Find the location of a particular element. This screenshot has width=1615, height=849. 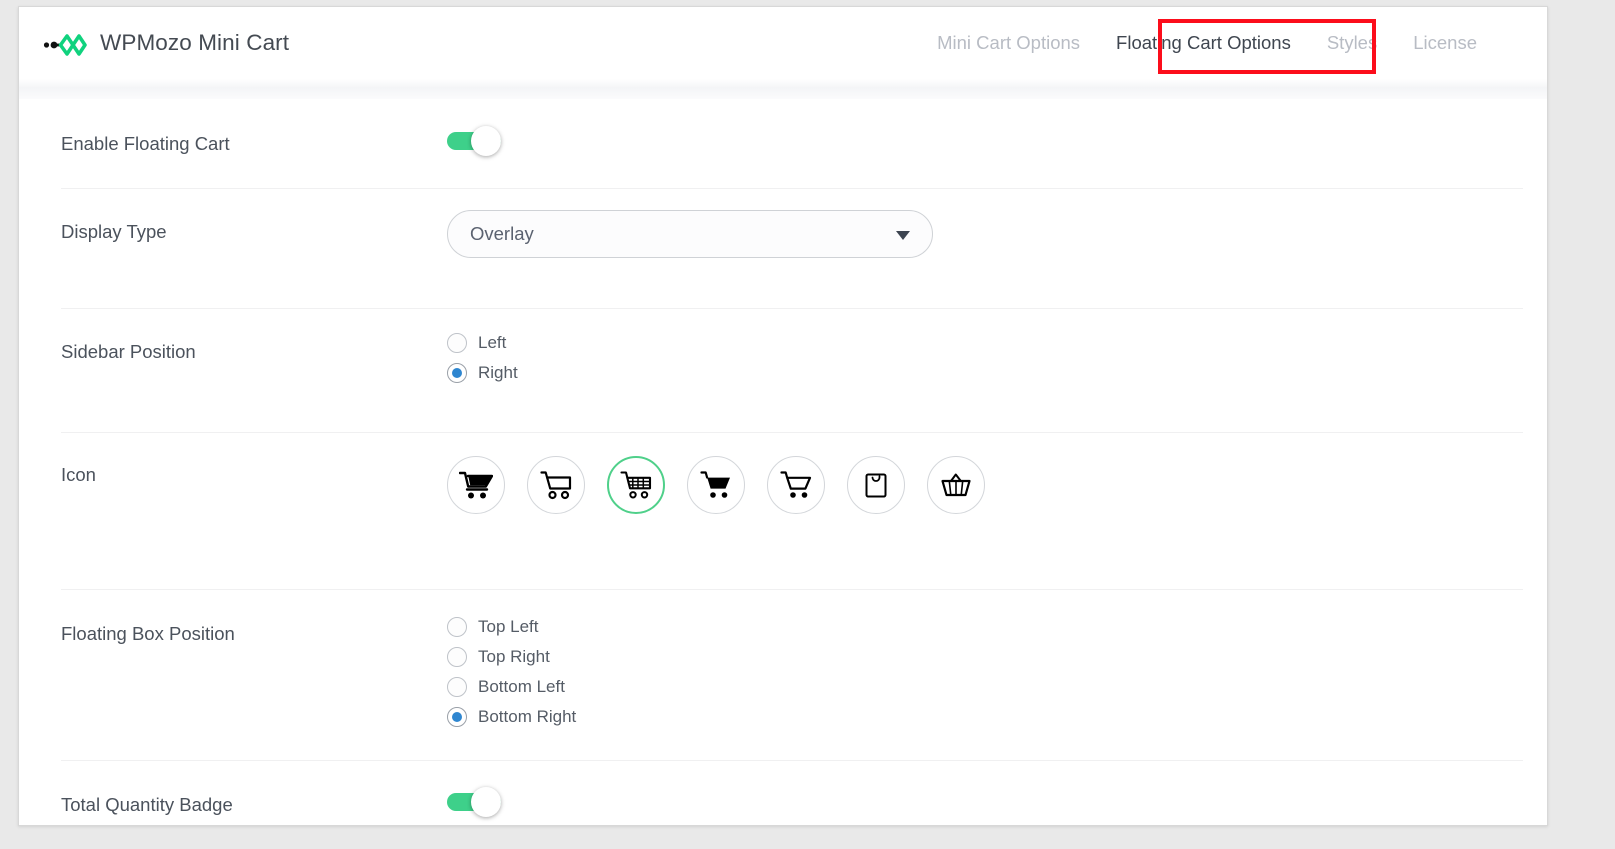

icon-option-cart-outline-trapezoid is located at coordinates (796, 485).